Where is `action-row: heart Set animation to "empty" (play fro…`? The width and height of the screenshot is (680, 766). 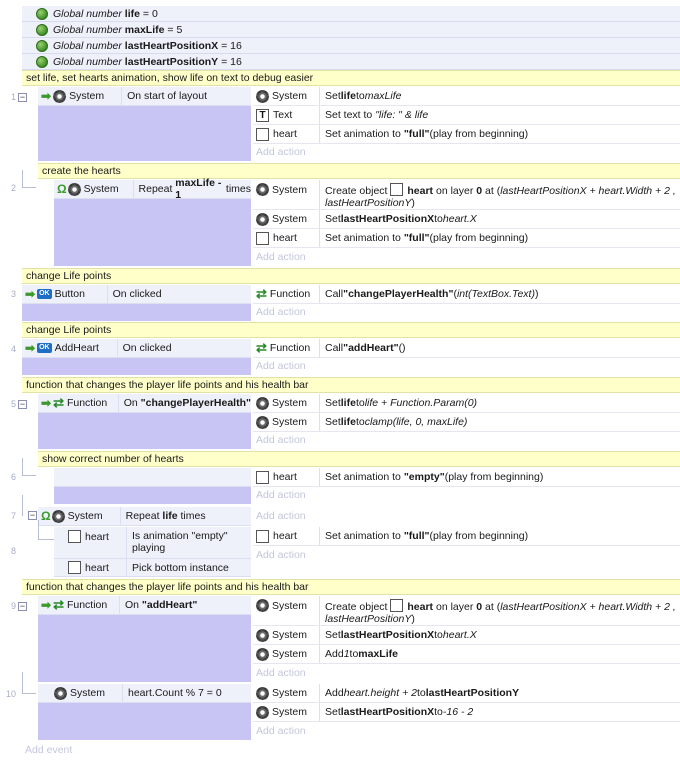 action-row: heart Set animation to "empty" (play fro… is located at coordinates (466, 477).